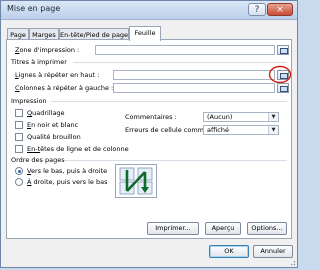 This screenshot has width=320, height=270. Describe the element at coordinates (19, 137) in the screenshot. I see `draft-quality-checkbox` at that location.